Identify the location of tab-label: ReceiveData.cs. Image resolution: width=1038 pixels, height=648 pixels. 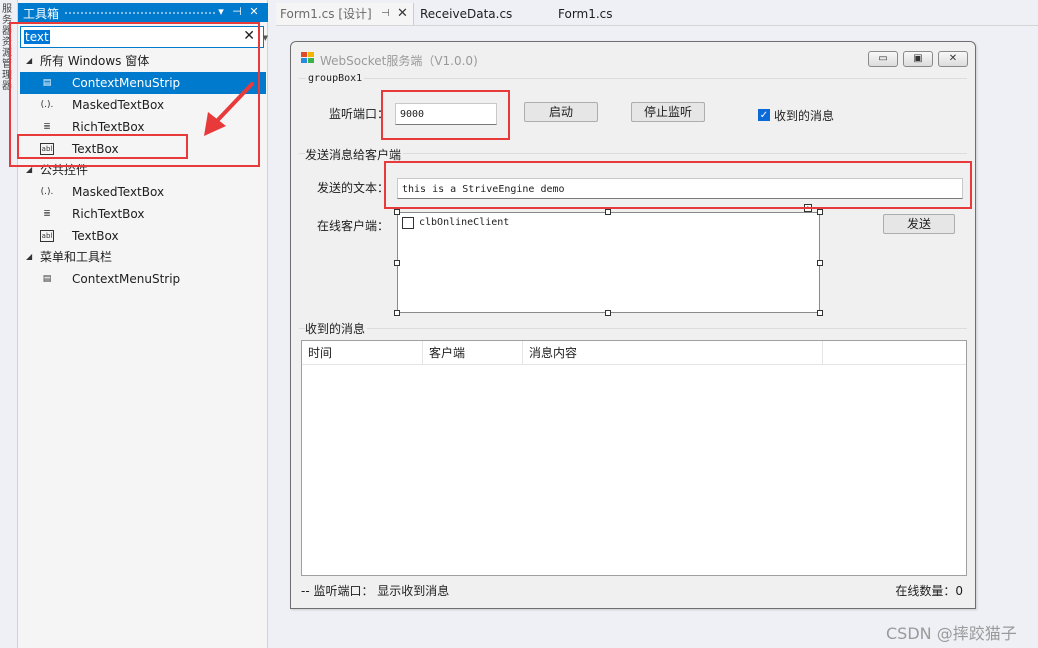
(466, 14).